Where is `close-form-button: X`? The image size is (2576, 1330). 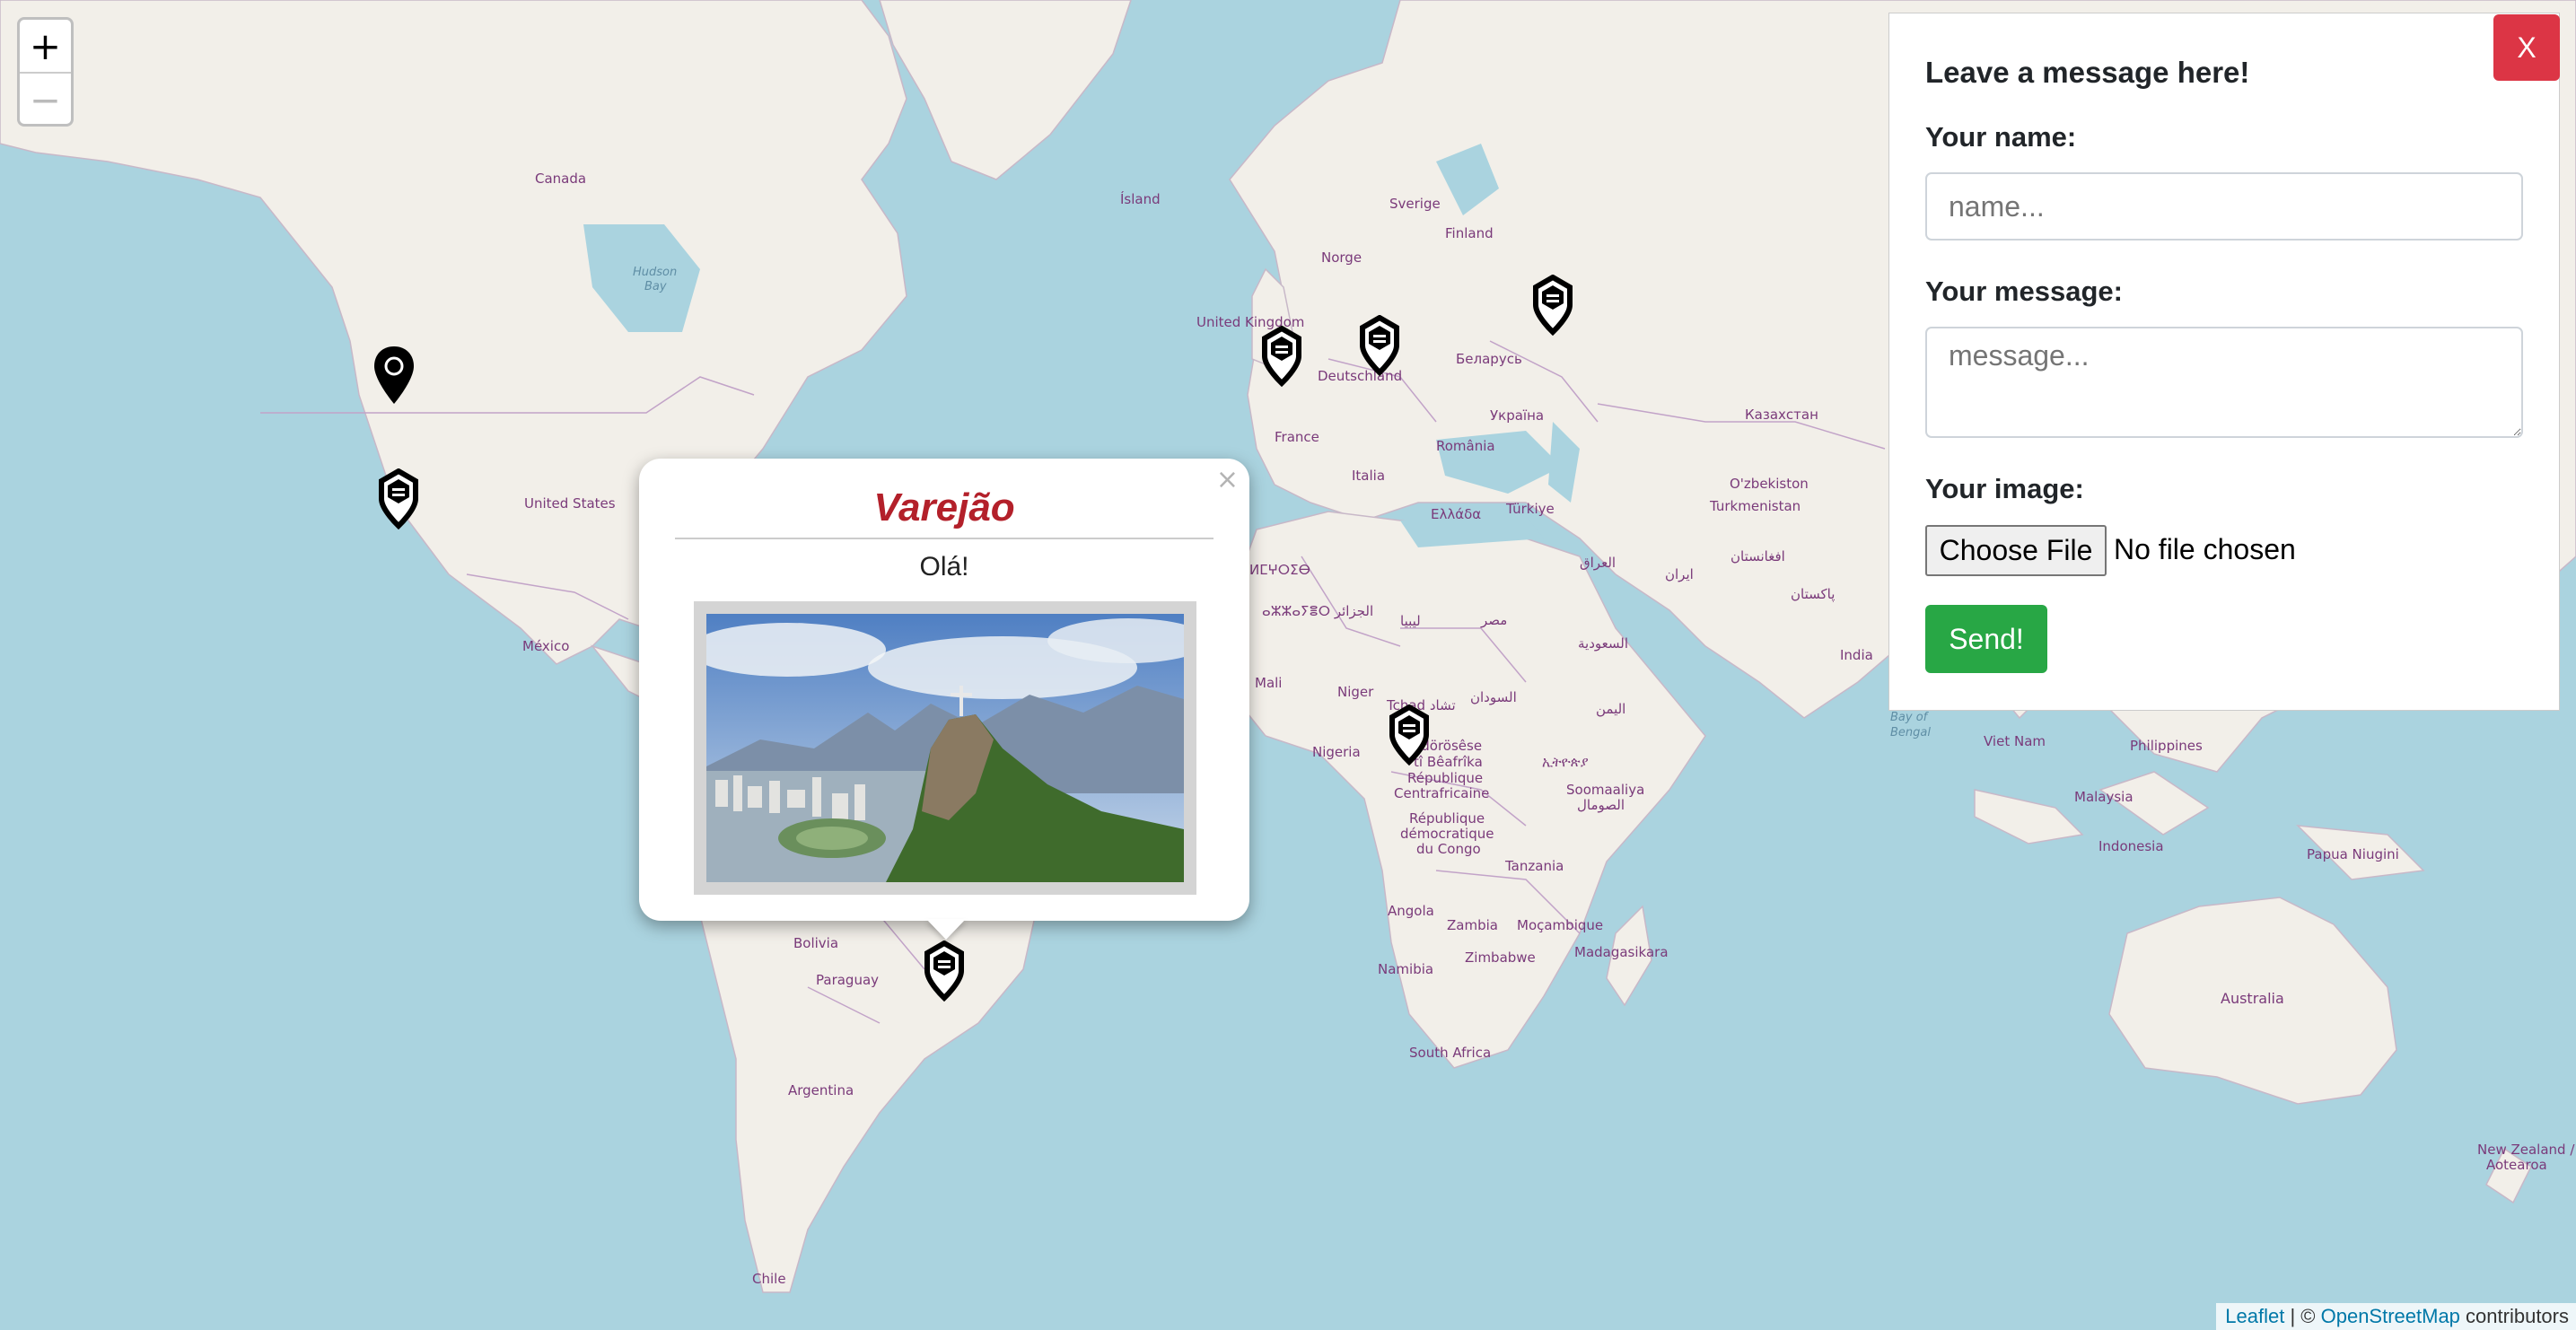
close-form-button: X is located at coordinates (2526, 47).